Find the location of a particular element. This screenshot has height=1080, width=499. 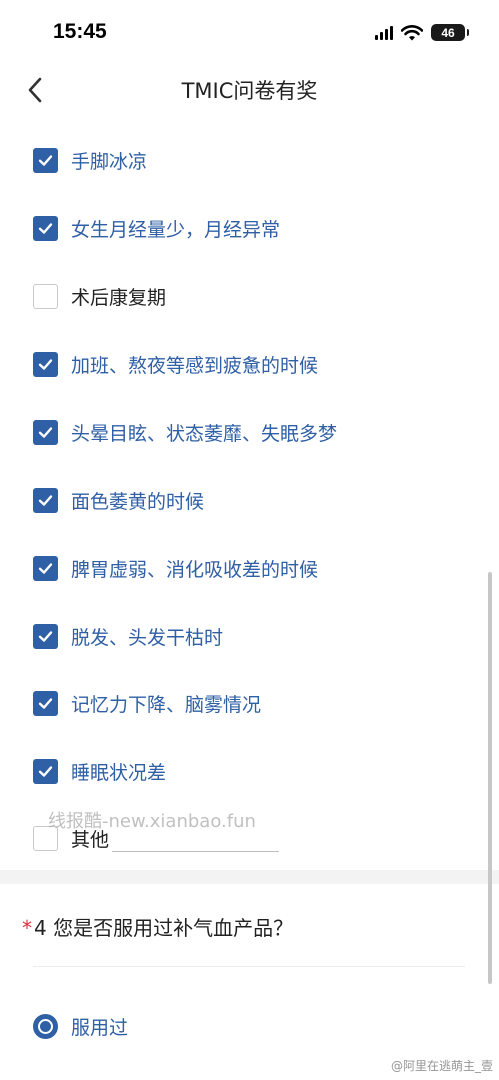

cellular-signal-icon is located at coordinates (384, 32).